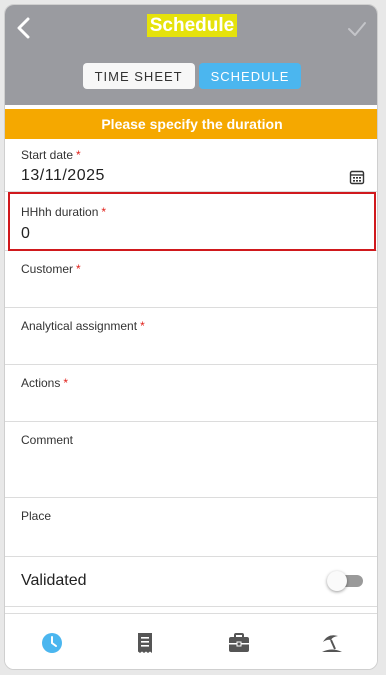  I want to click on clock-icon, so click(51, 642).